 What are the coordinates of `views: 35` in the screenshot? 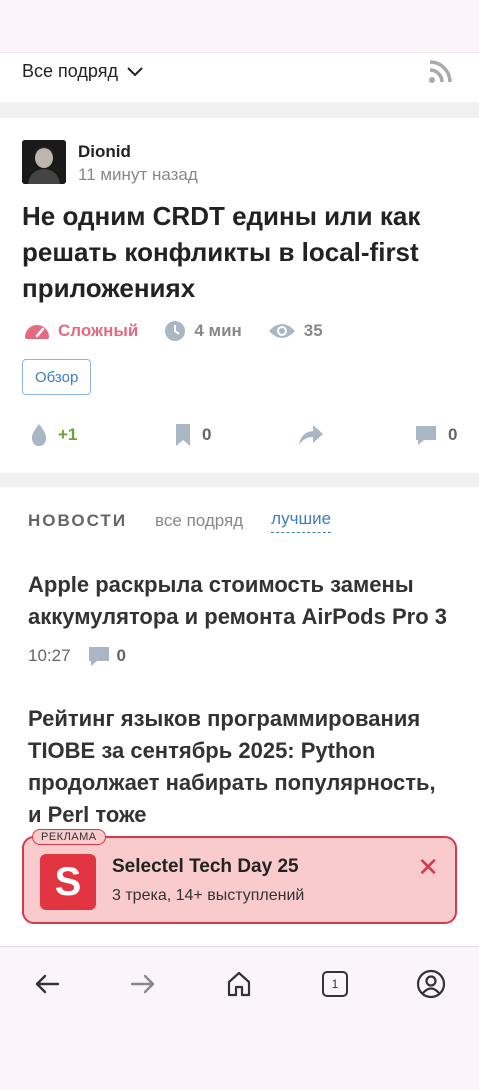 It's located at (295, 331).